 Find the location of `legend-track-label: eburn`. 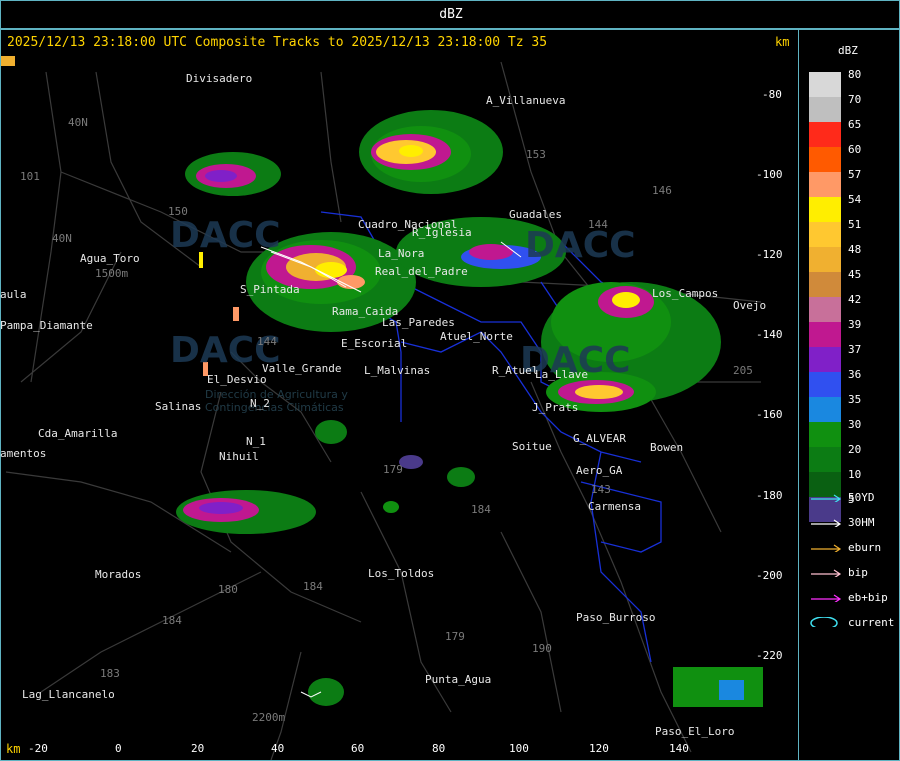

legend-track-label: eburn is located at coordinates (865, 547).